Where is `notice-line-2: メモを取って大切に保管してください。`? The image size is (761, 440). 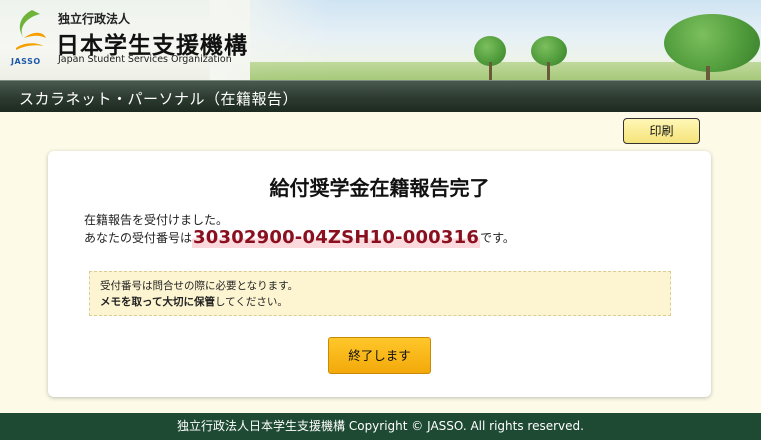
notice-line-2: メモを取って大切に保管してください。 is located at coordinates (380, 302).